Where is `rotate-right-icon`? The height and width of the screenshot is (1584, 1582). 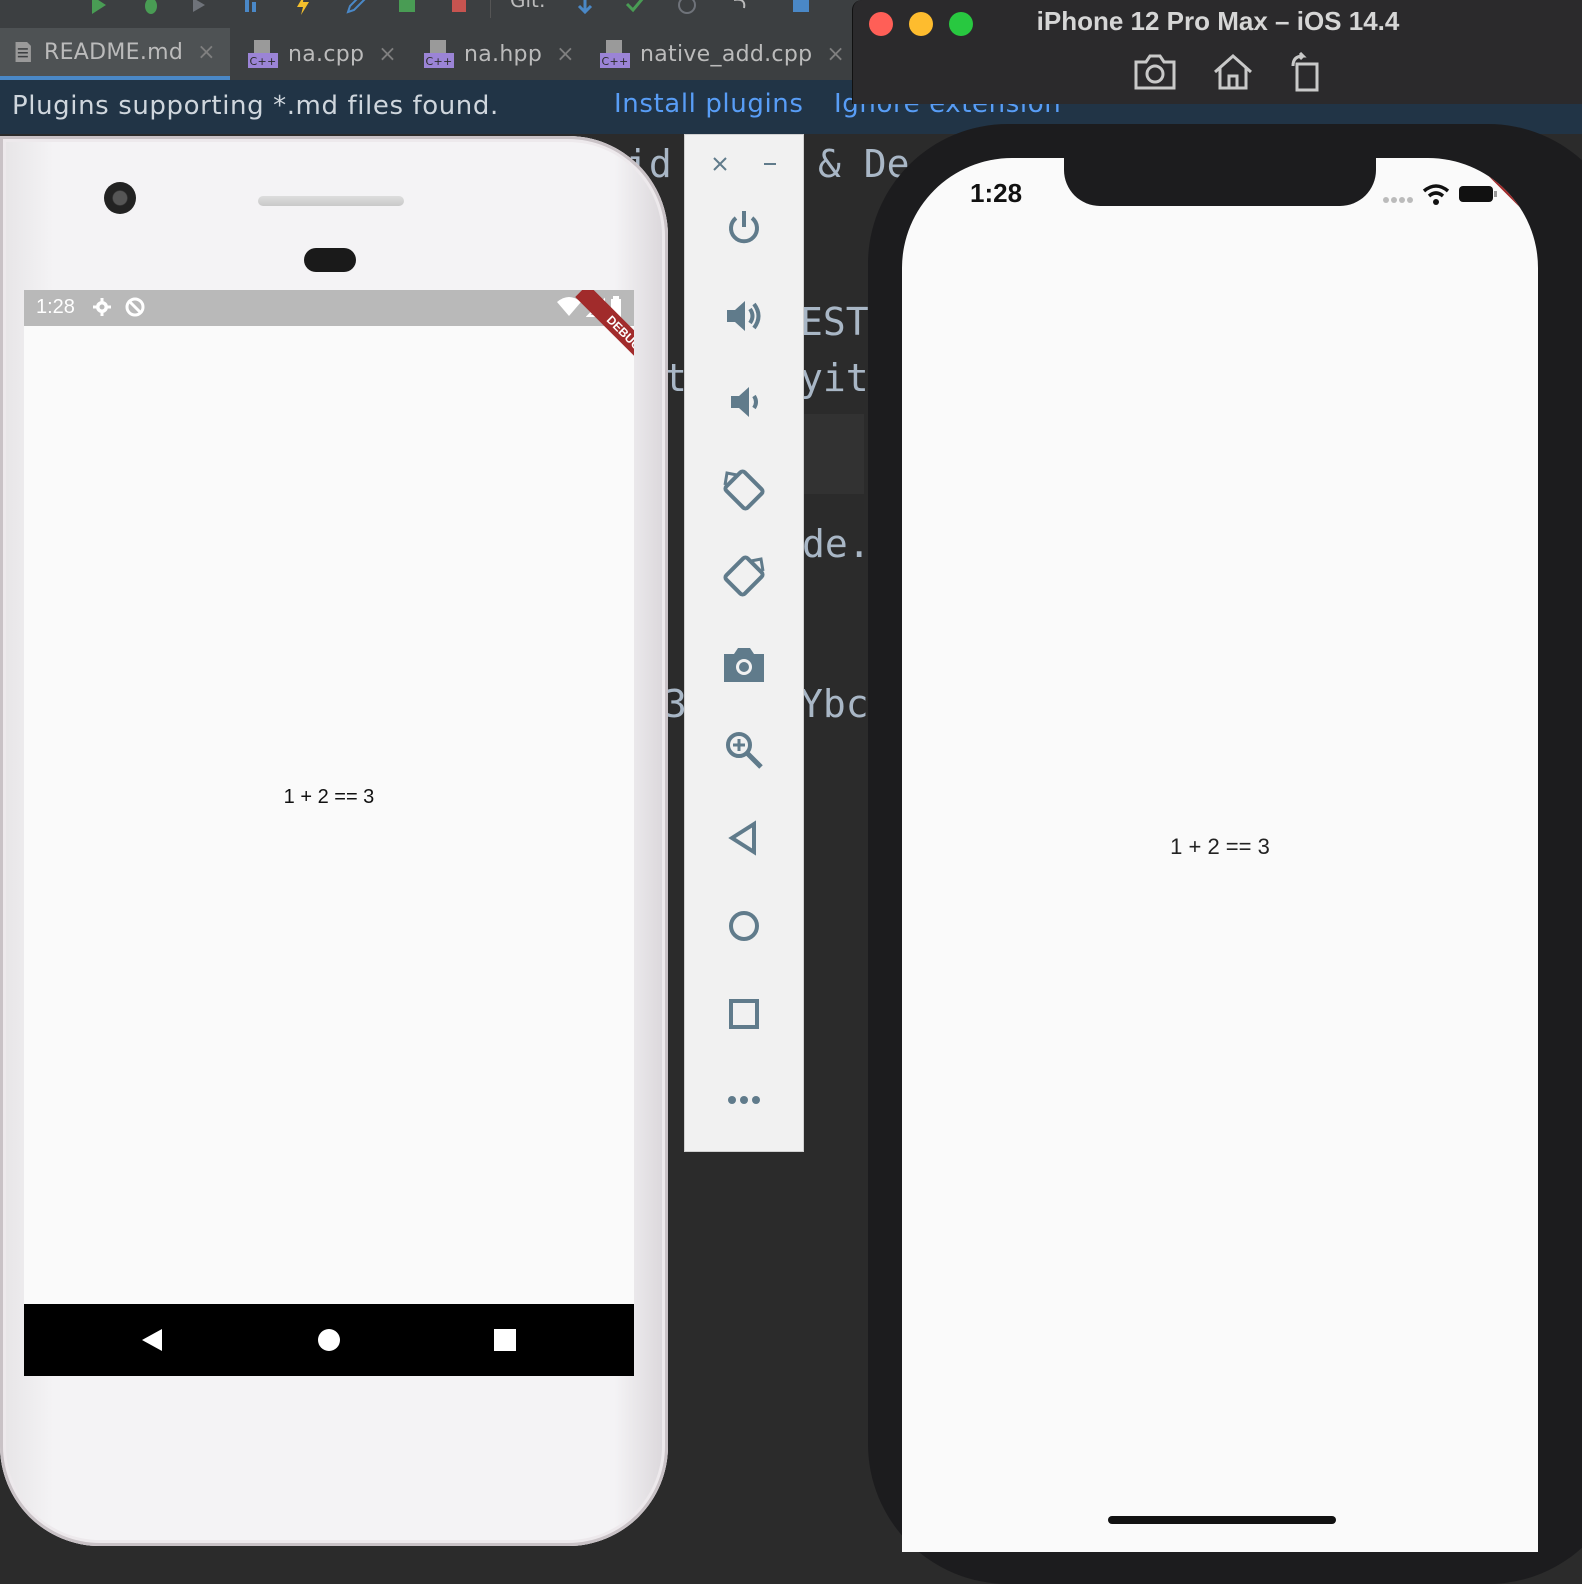 rotate-right-icon is located at coordinates (744, 576).